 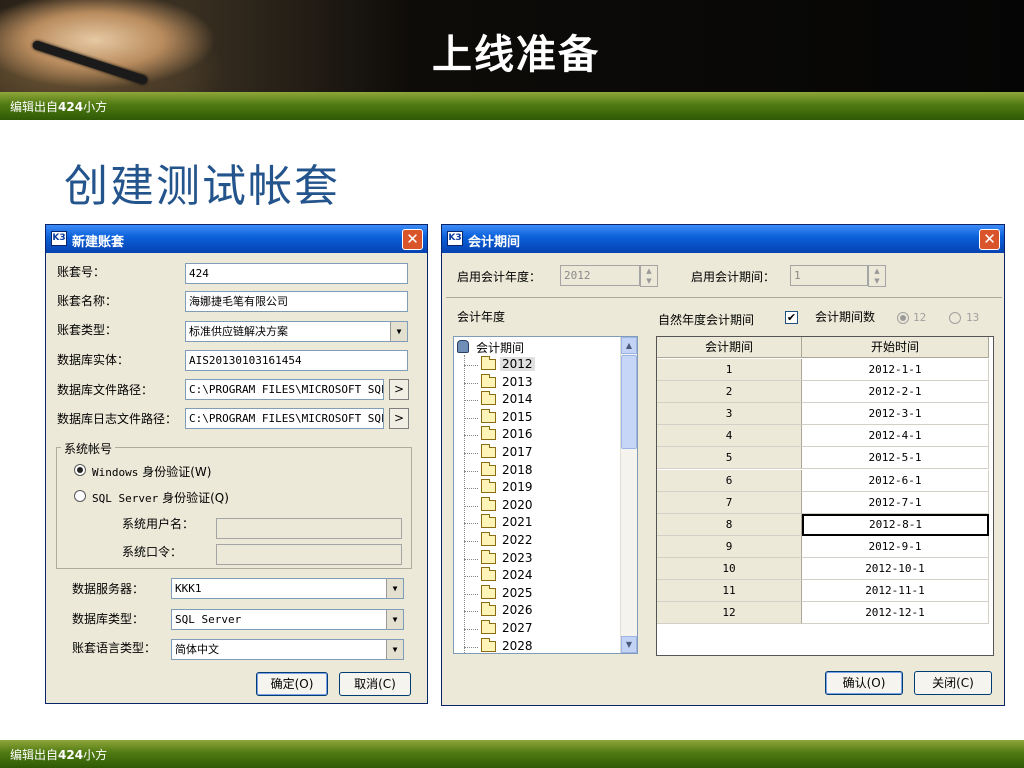 What do you see at coordinates (729, 502) in the screenshot?
I see `period-number-cell: 7` at bounding box center [729, 502].